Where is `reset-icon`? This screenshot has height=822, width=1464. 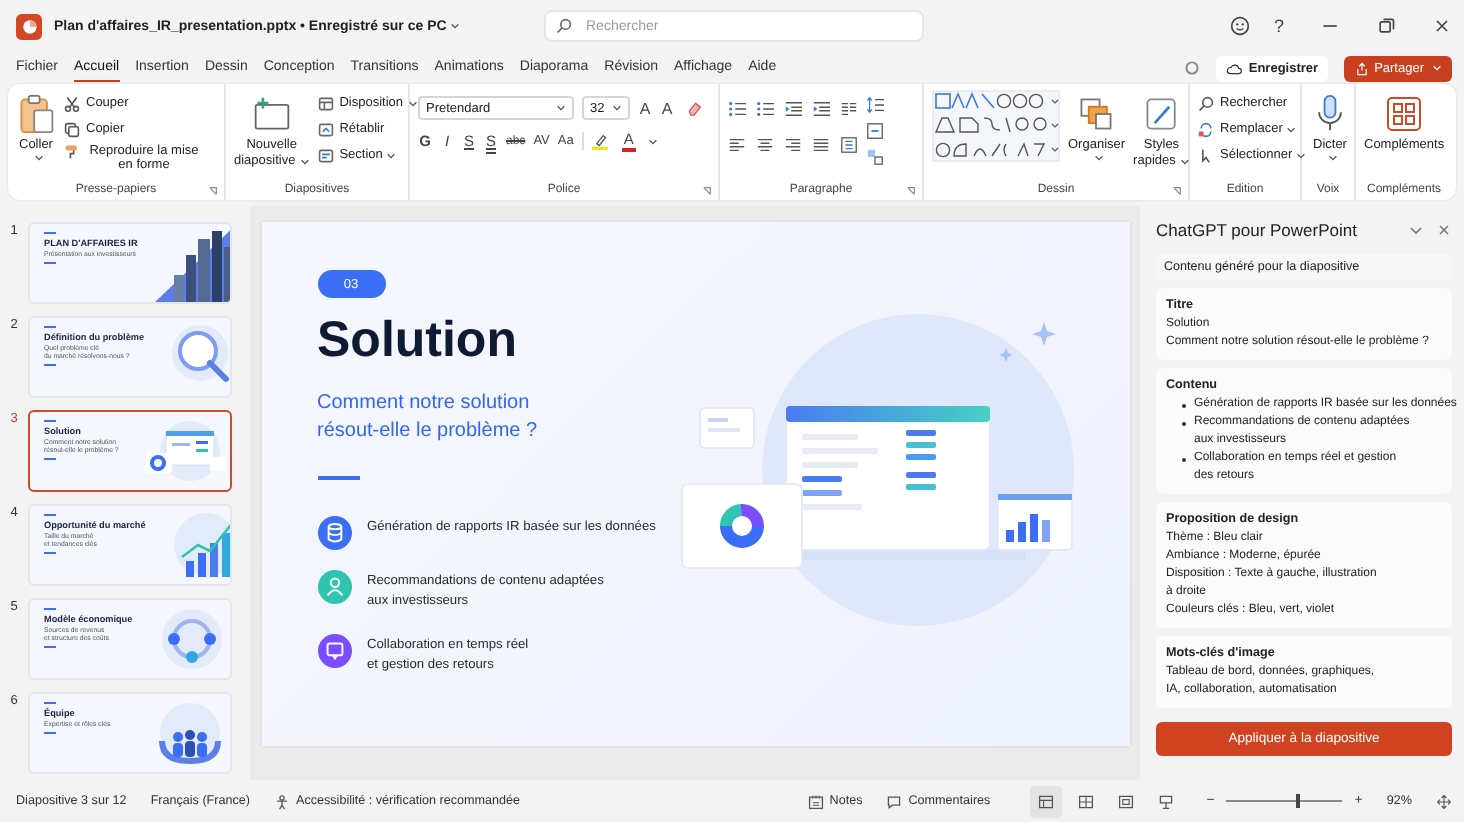
reset-icon is located at coordinates (325, 129).